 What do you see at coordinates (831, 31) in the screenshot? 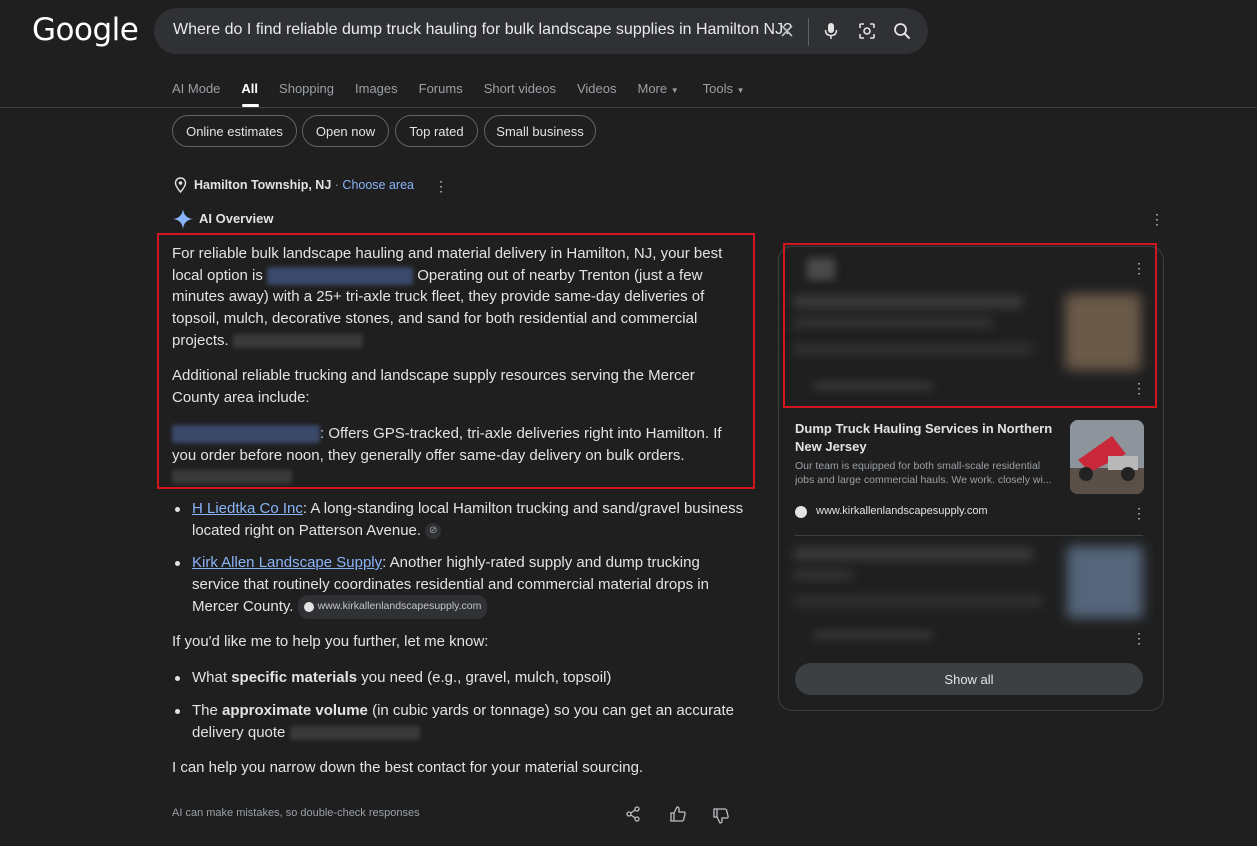
I see `mic-icon` at bounding box center [831, 31].